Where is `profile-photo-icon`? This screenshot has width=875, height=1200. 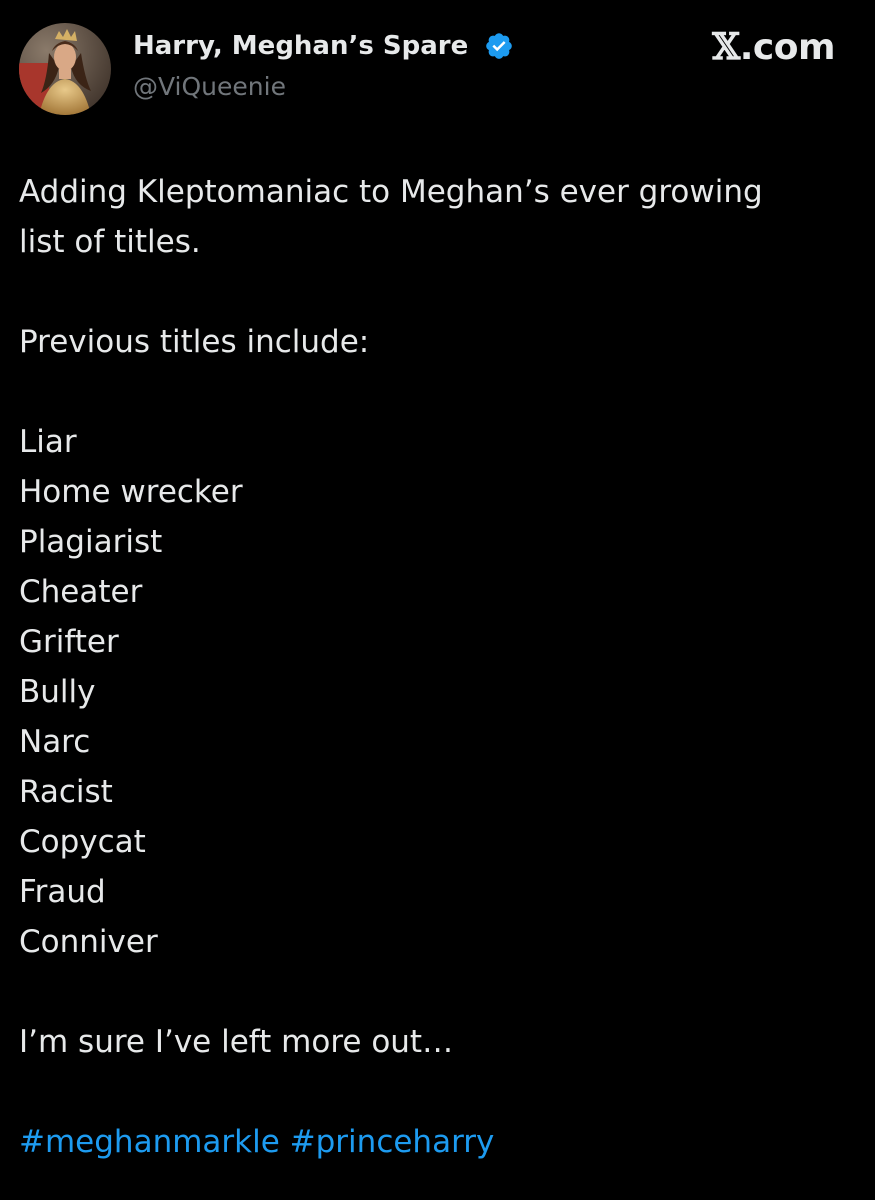
profile-photo-icon is located at coordinates (65, 69).